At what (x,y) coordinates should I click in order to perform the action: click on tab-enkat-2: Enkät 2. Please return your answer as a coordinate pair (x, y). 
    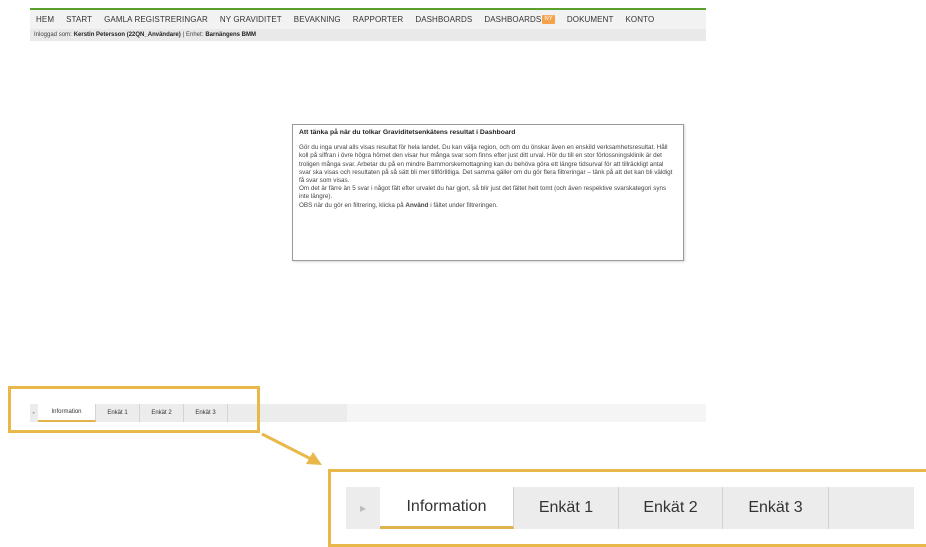
    Looking at the image, I should click on (671, 508).